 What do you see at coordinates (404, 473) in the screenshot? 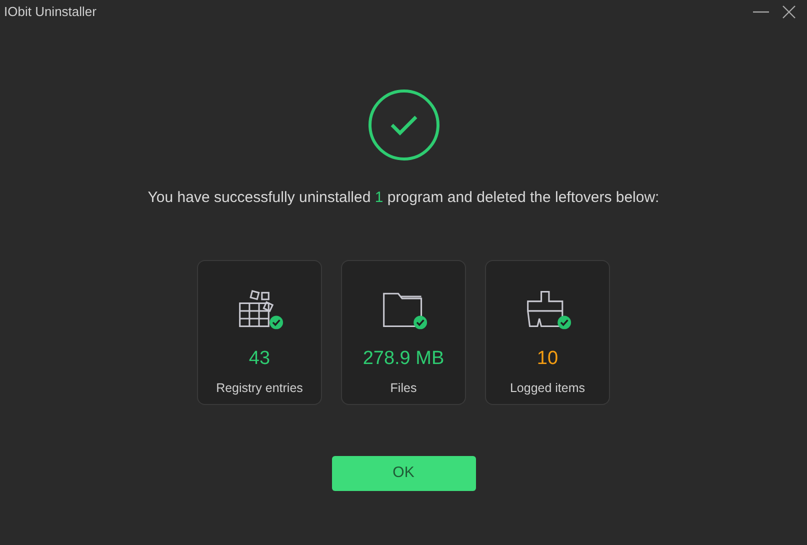
I see `ok-button: OK` at bounding box center [404, 473].